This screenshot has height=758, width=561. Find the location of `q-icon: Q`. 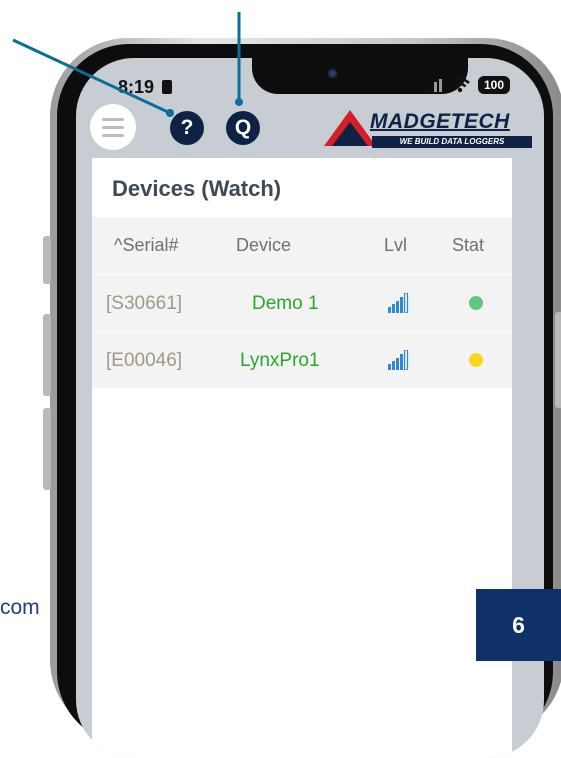

q-icon: Q is located at coordinates (243, 128).